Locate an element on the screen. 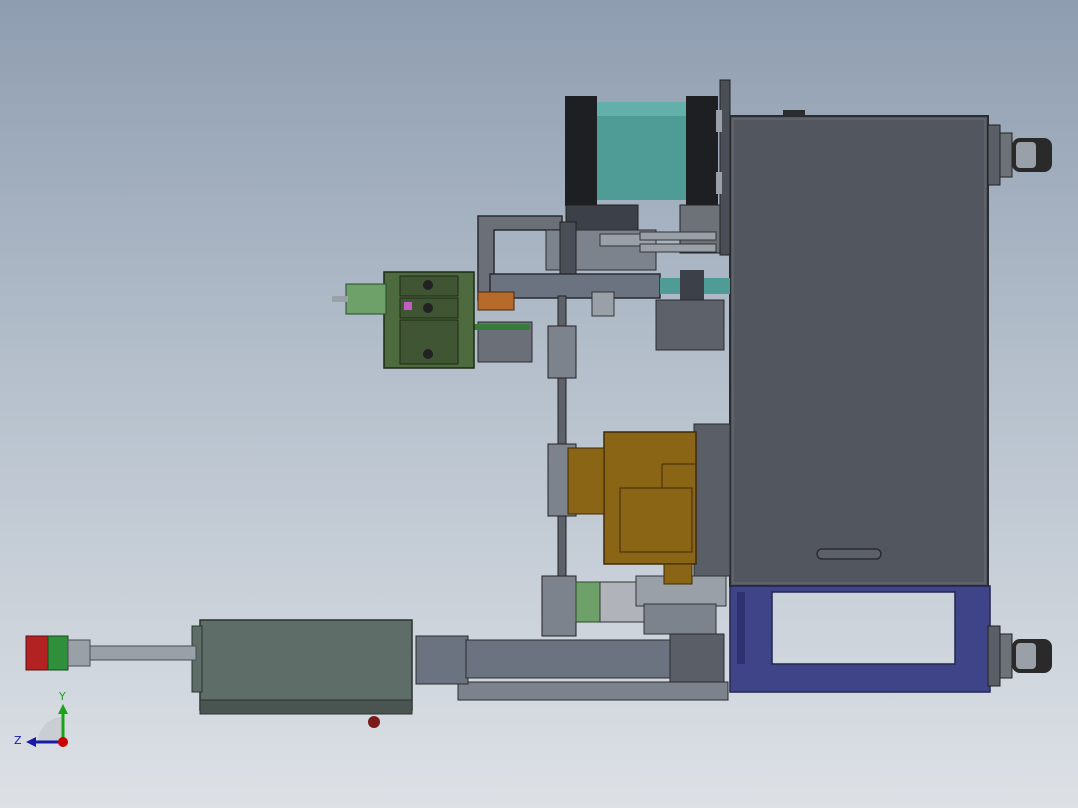 This screenshot has height=808, width=1078. y-axis-arrowhead is located at coordinates (63, 709).